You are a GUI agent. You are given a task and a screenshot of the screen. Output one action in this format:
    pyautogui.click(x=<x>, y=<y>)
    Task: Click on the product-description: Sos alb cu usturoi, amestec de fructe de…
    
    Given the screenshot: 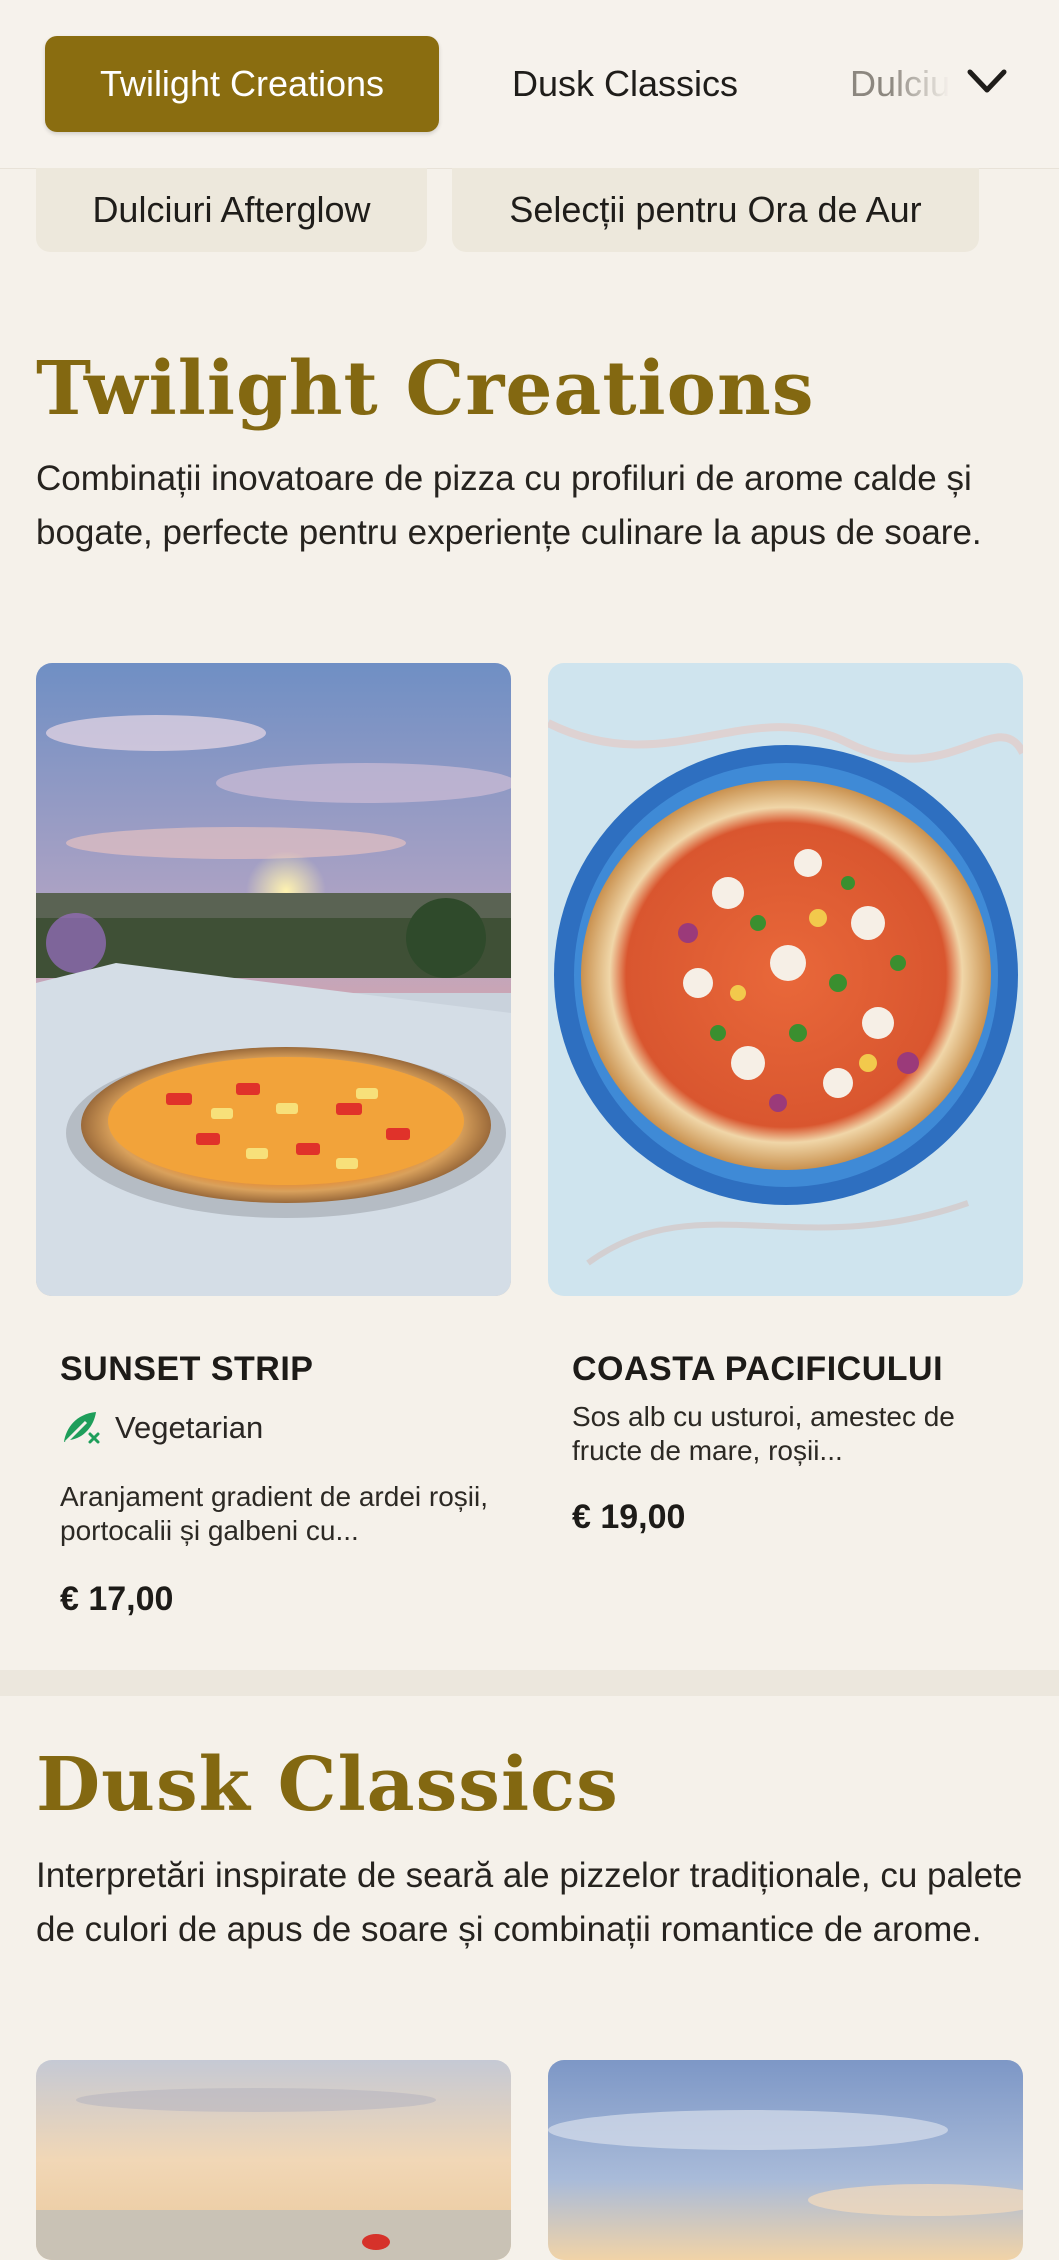 What is the action you would take?
    pyautogui.click(x=763, y=1433)
    